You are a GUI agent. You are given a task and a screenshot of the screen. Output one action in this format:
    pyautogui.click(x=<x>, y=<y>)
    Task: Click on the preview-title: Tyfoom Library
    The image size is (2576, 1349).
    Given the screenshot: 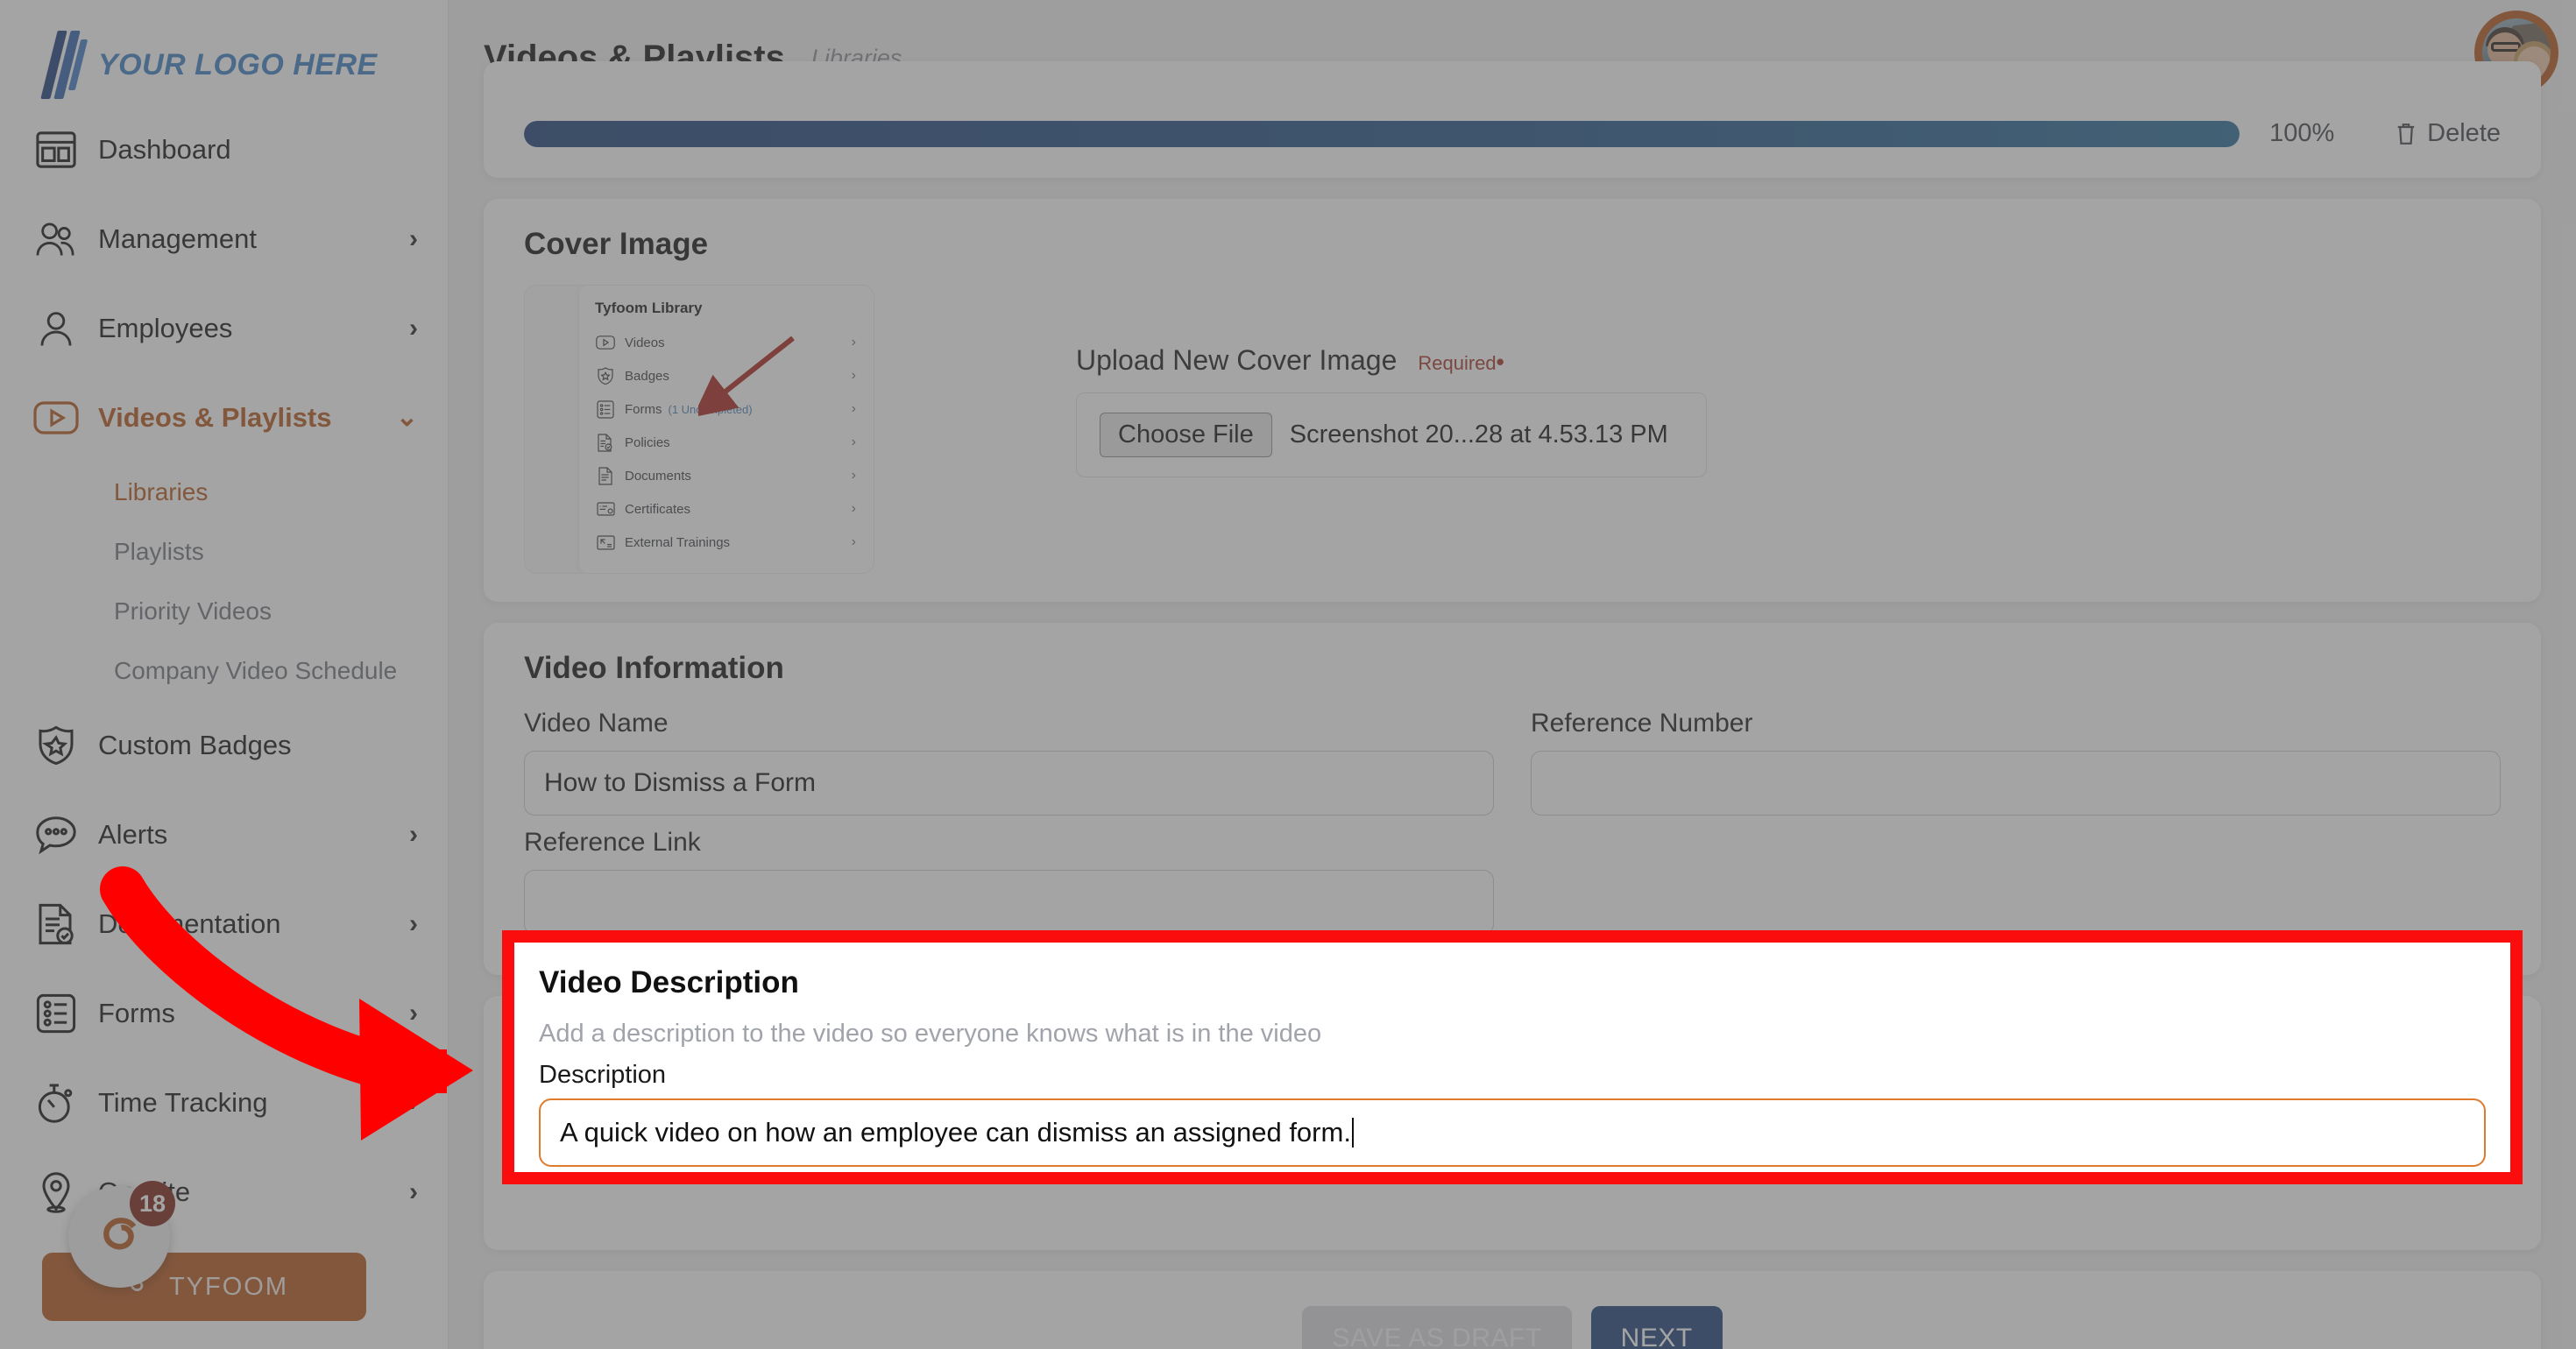 What is the action you would take?
    pyautogui.click(x=649, y=308)
    